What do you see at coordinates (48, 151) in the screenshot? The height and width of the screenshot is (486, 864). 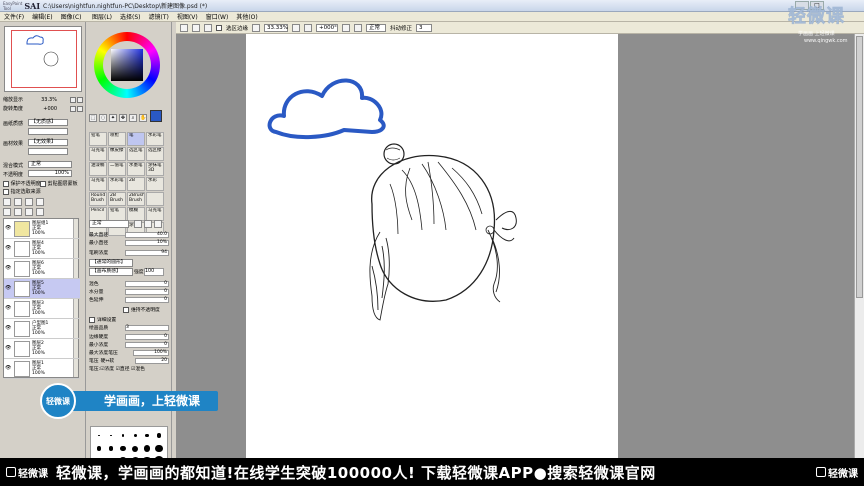 I see `effect-strength` at bounding box center [48, 151].